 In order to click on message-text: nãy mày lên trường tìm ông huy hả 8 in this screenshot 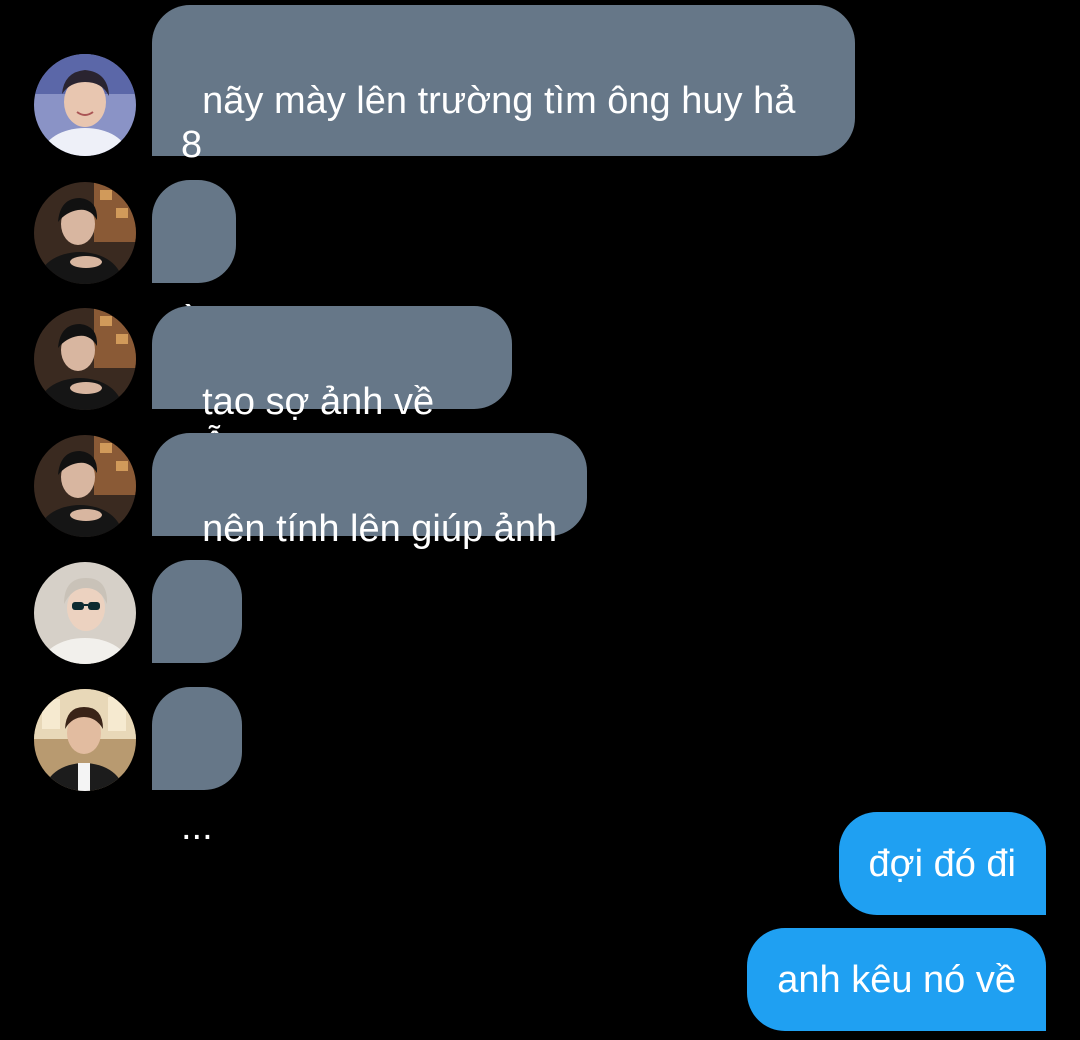, I will do `click(488, 123)`.